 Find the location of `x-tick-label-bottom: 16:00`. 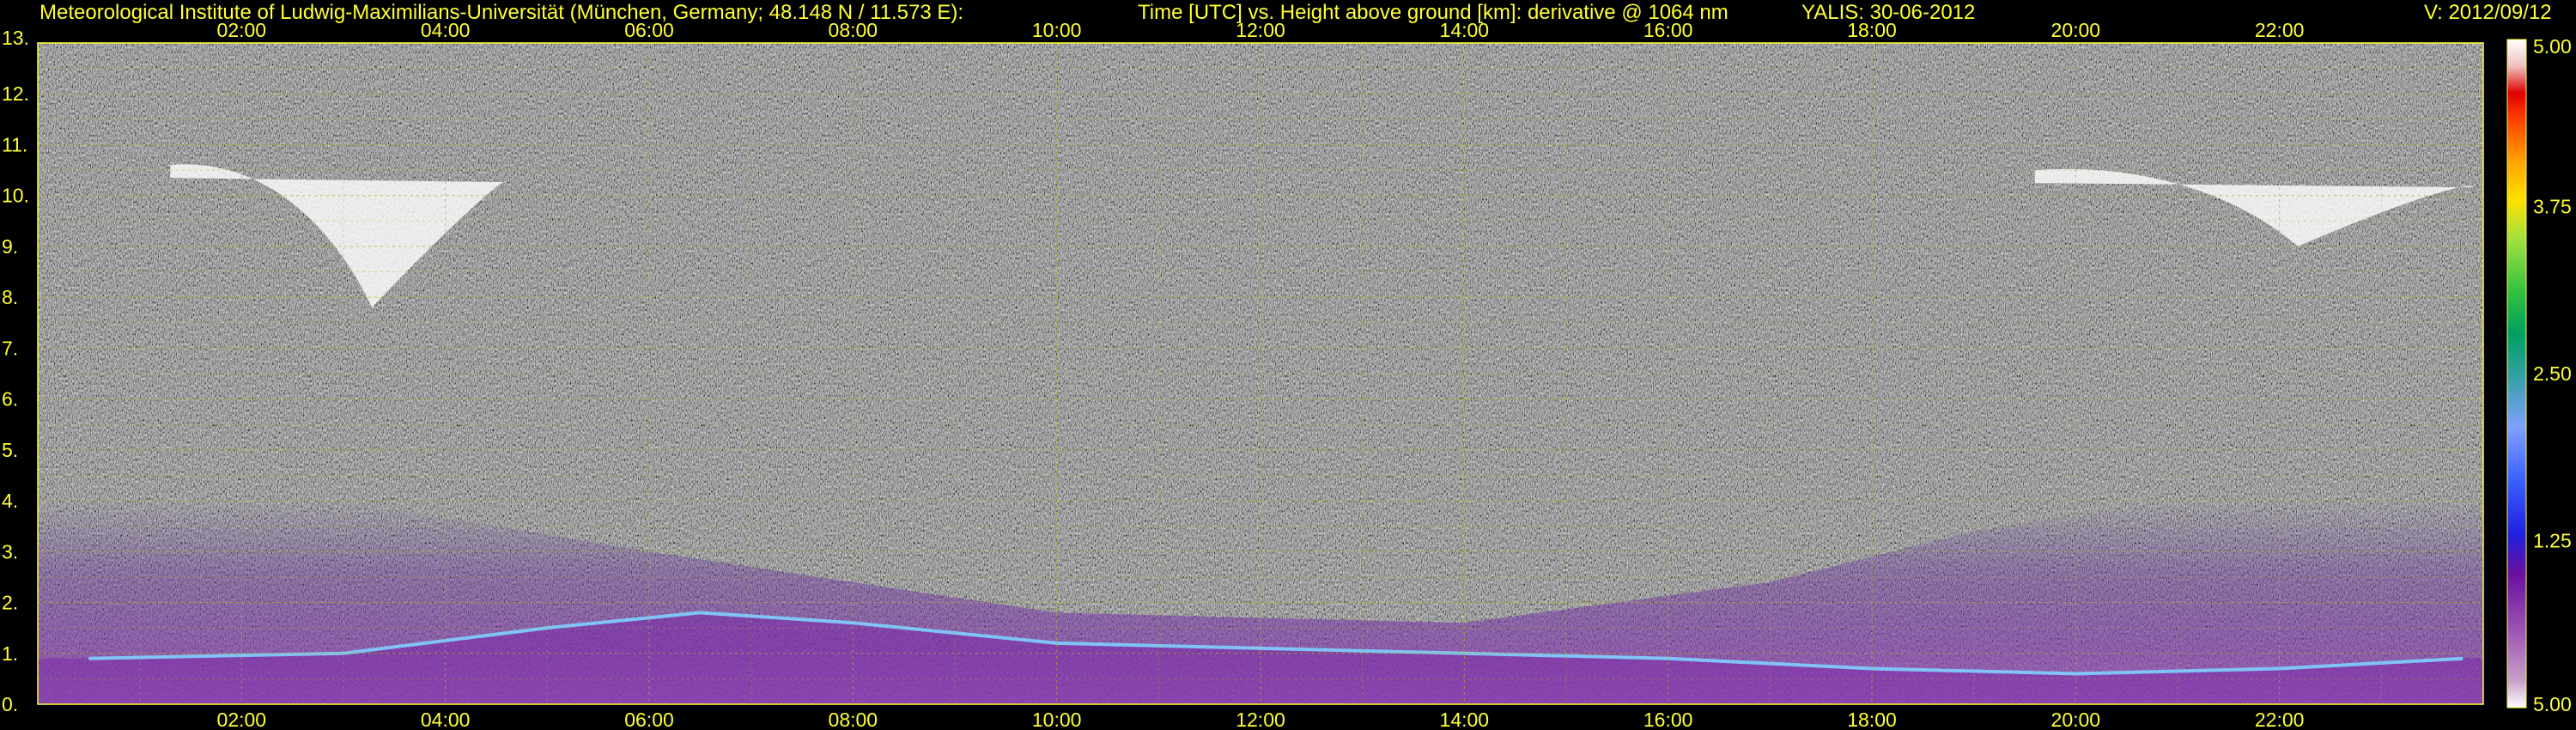

x-tick-label-bottom: 16:00 is located at coordinates (1668, 719).